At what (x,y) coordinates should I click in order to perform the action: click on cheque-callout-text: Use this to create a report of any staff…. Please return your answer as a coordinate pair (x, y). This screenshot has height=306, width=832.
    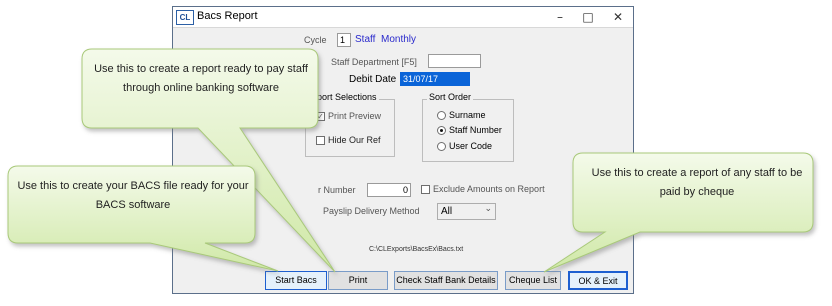
    Looking at the image, I should click on (697, 182).